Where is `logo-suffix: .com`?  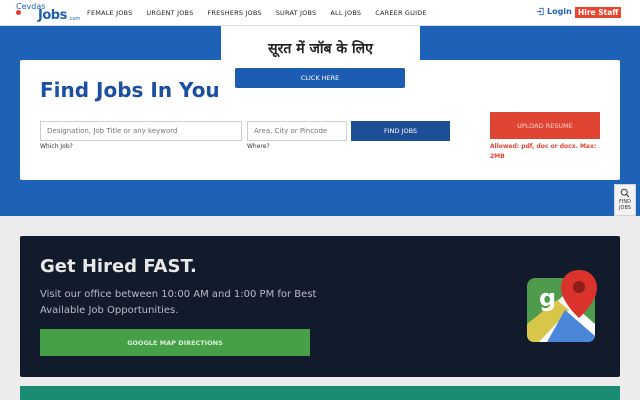
logo-suffix: .com is located at coordinates (74, 19).